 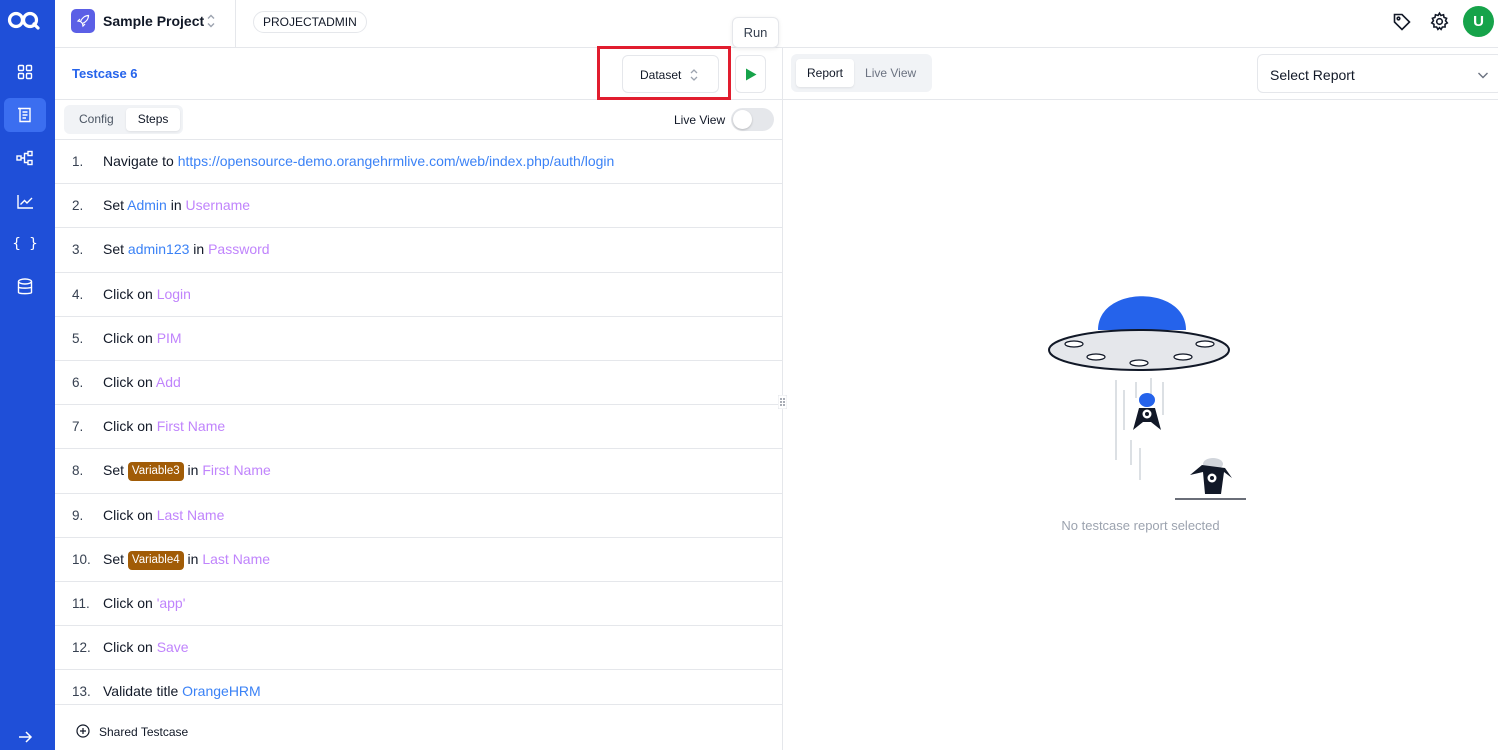 I want to click on step-number: 7., so click(x=78, y=427).